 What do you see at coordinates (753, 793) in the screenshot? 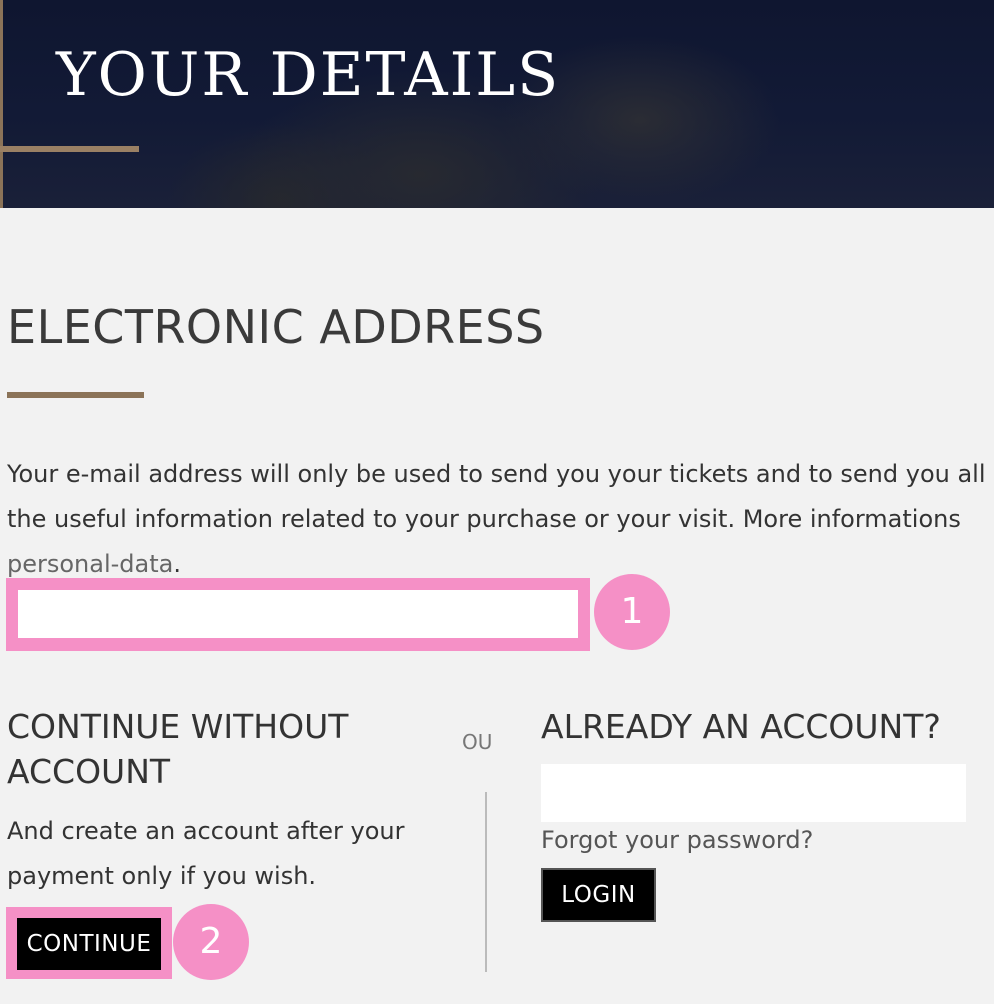
I see `account-login-field` at bounding box center [753, 793].